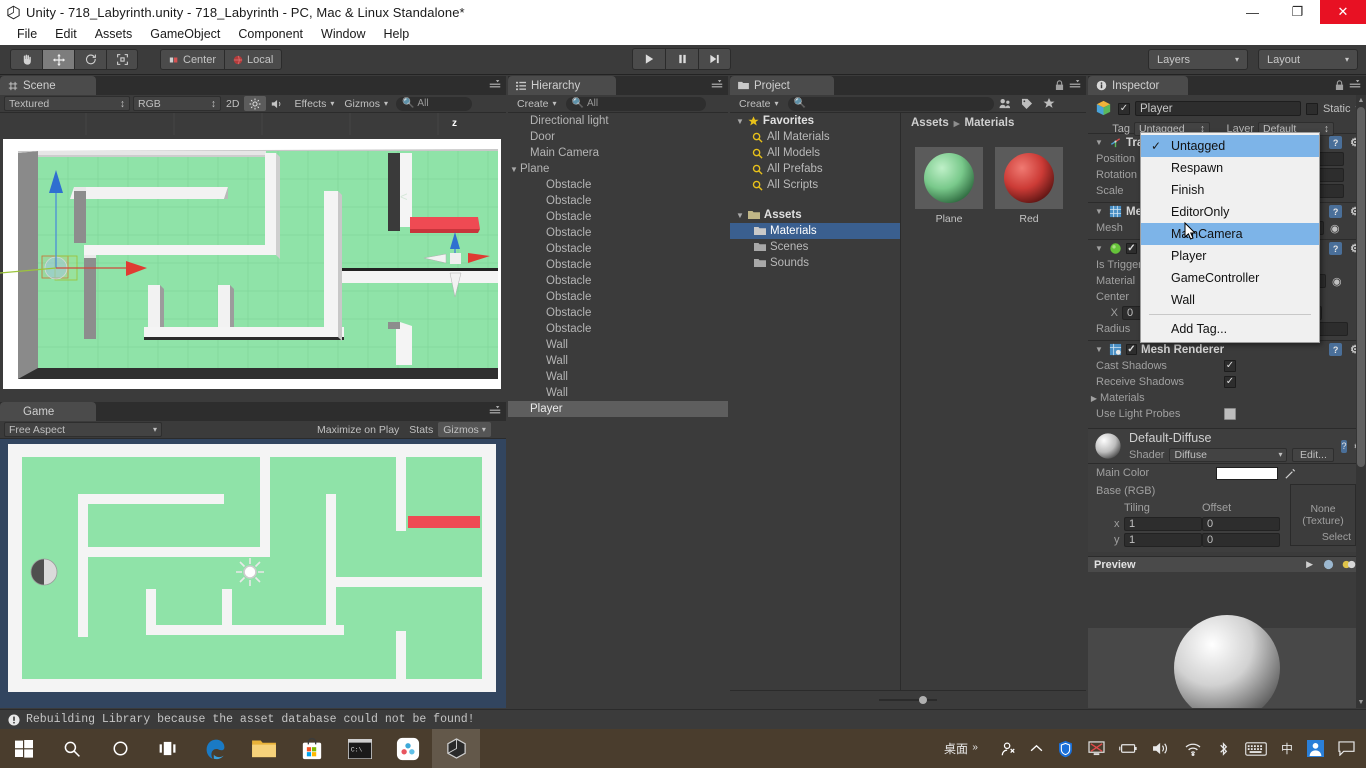 This screenshot has width=1366, height=768. What do you see at coordinates (759, 103) in the screenshot?
I see `project-create-dropdown: Create ▾` at bounding box center [759, 103].